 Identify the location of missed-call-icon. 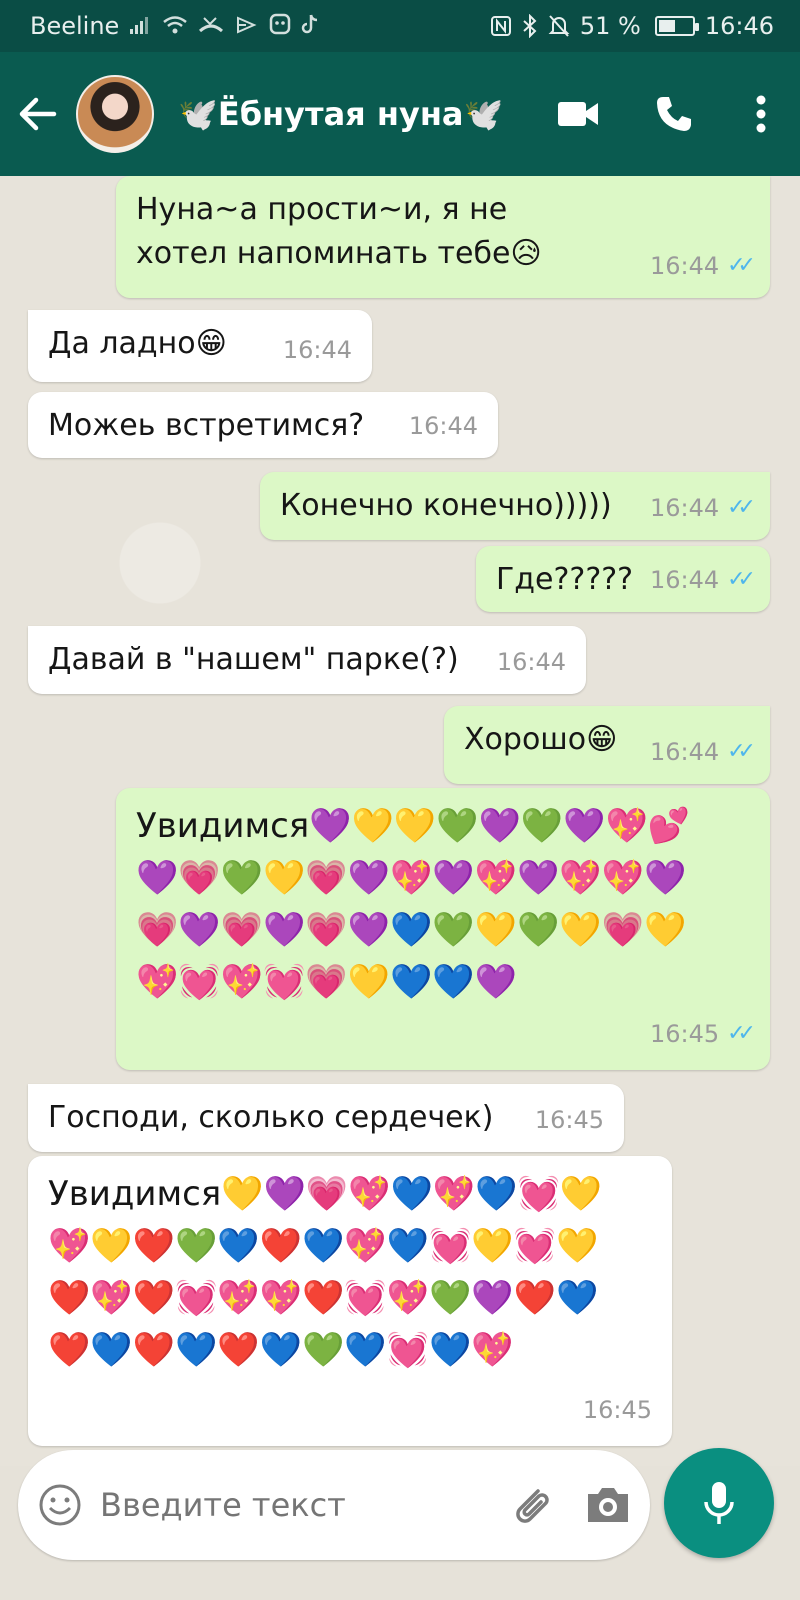
(211, 24).